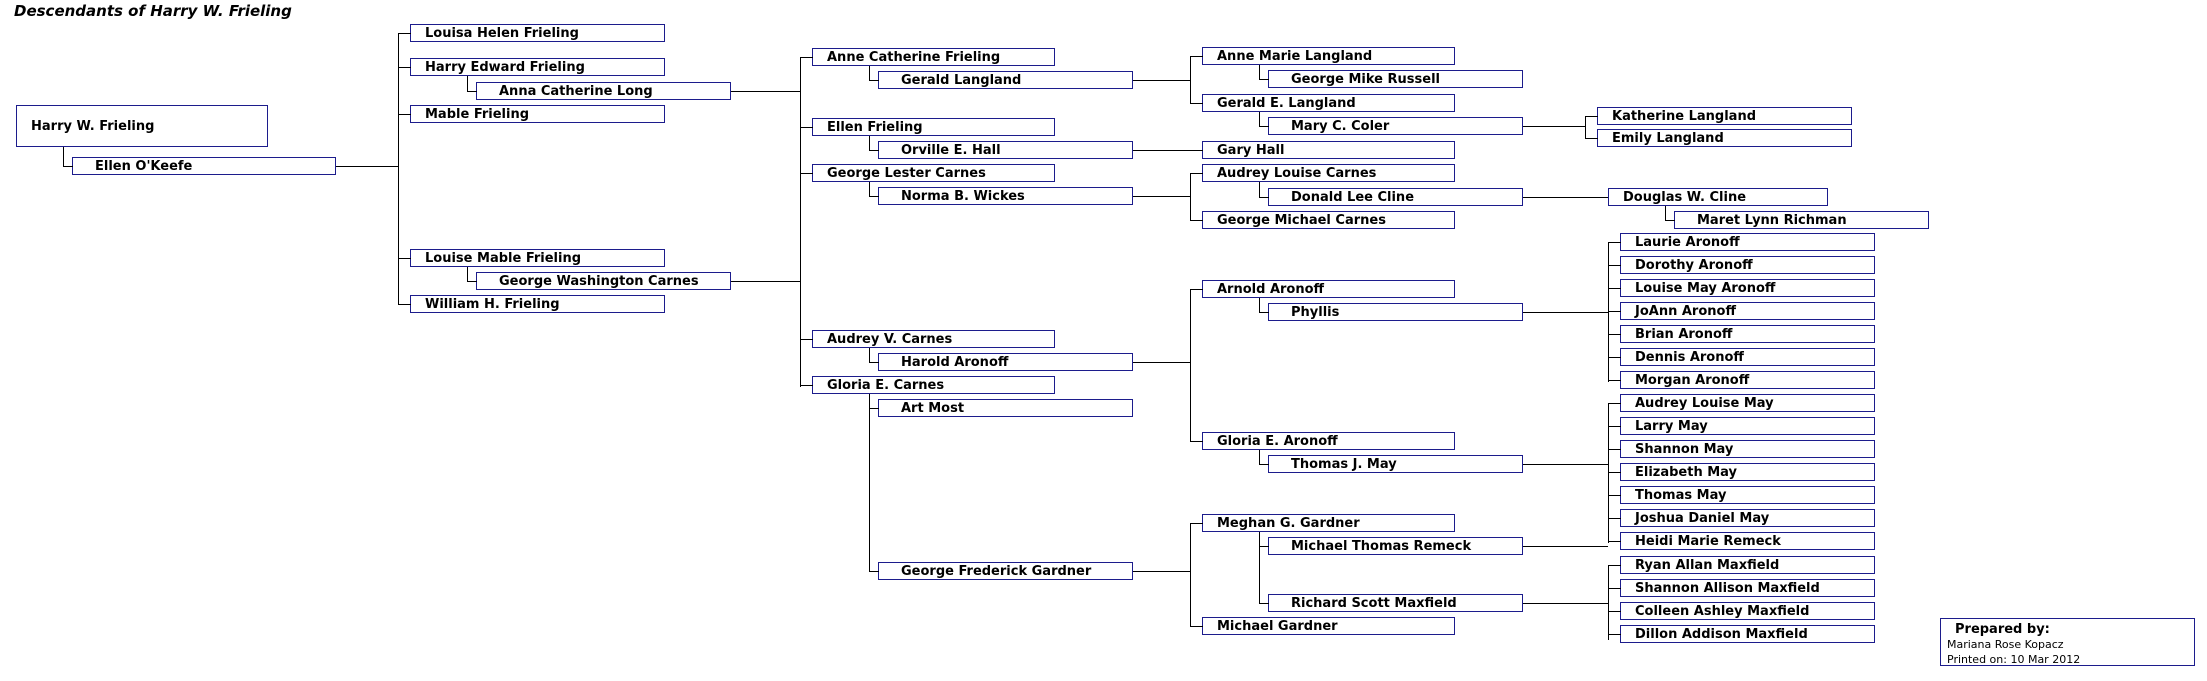 The height and width of the screenshot is (681, 2207). Describe the element at coordinates (1328, 56) in the screenshot. I see `person-box-gen3: Anne Marie Langland` at that location.